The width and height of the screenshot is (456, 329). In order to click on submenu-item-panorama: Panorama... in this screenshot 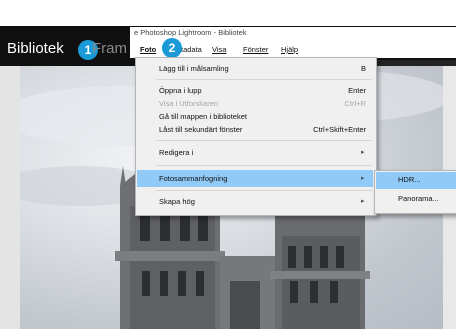, I will do `click(418, 198)`.